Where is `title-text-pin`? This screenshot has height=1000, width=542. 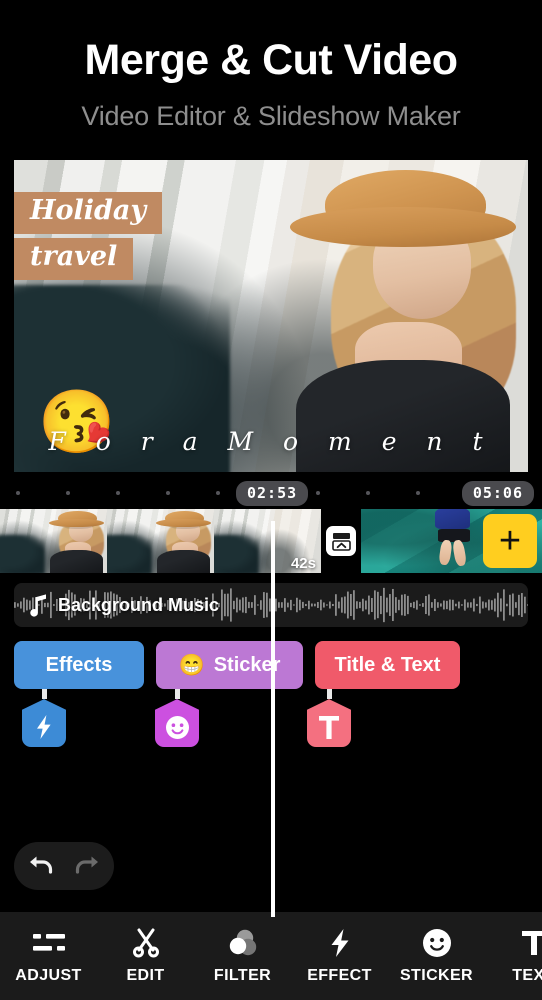
title-text-pin is located at coordinates (329, 723).